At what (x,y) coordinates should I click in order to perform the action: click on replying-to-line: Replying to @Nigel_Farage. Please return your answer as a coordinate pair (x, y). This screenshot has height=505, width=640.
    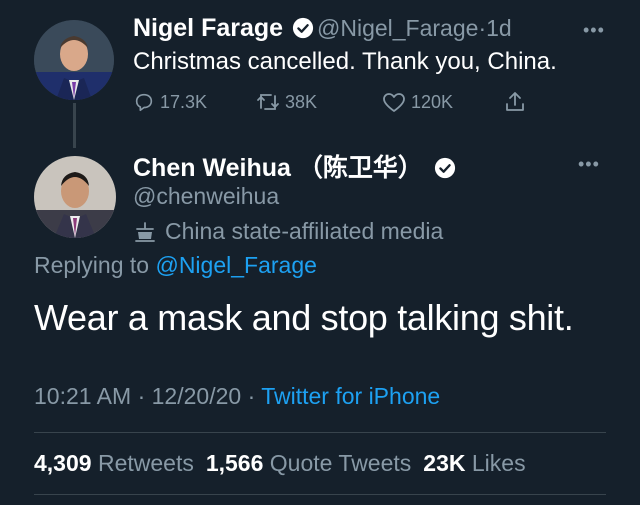
    Looking at the image, I should click on (175, 265).